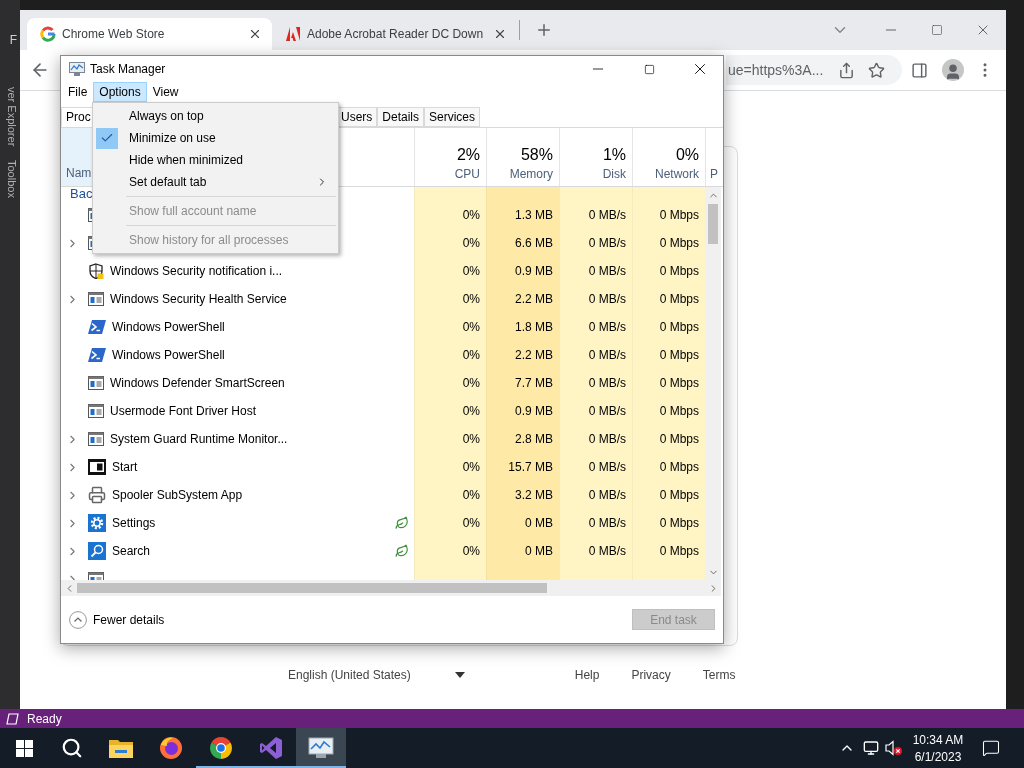 Image resolution: width=1024 pixels, height=768 pixels. Describe the element at coordinates (72, 748) in the screenshot. I see `search-icon` at that location.